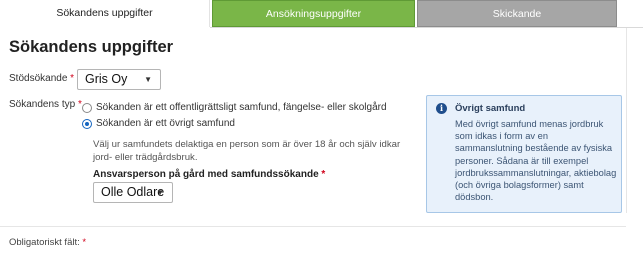 This screenshot has height=267, width=643. I want to click on info-title: Övrigt samfund, so click(490, 108).